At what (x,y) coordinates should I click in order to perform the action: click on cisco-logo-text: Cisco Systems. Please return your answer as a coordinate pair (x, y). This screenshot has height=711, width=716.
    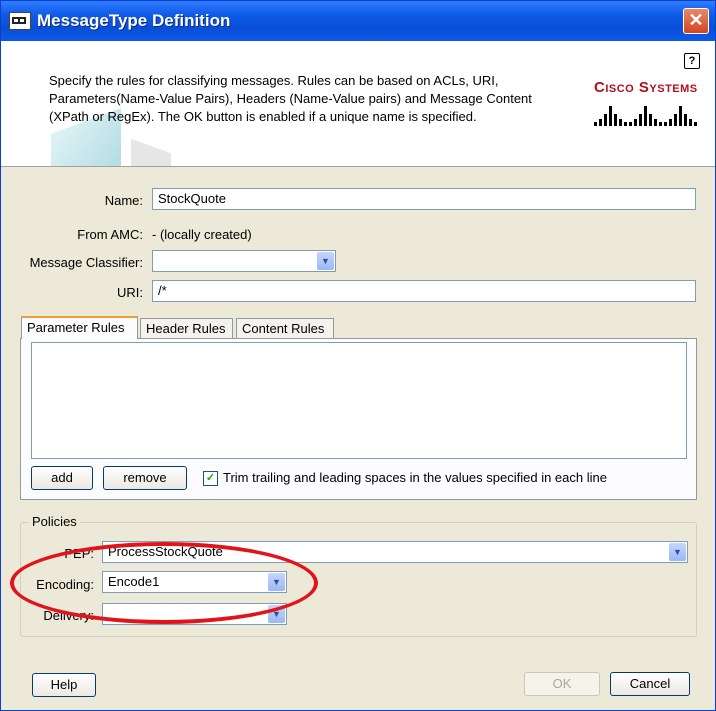
    Looking at the image, I should click on (646, 87).